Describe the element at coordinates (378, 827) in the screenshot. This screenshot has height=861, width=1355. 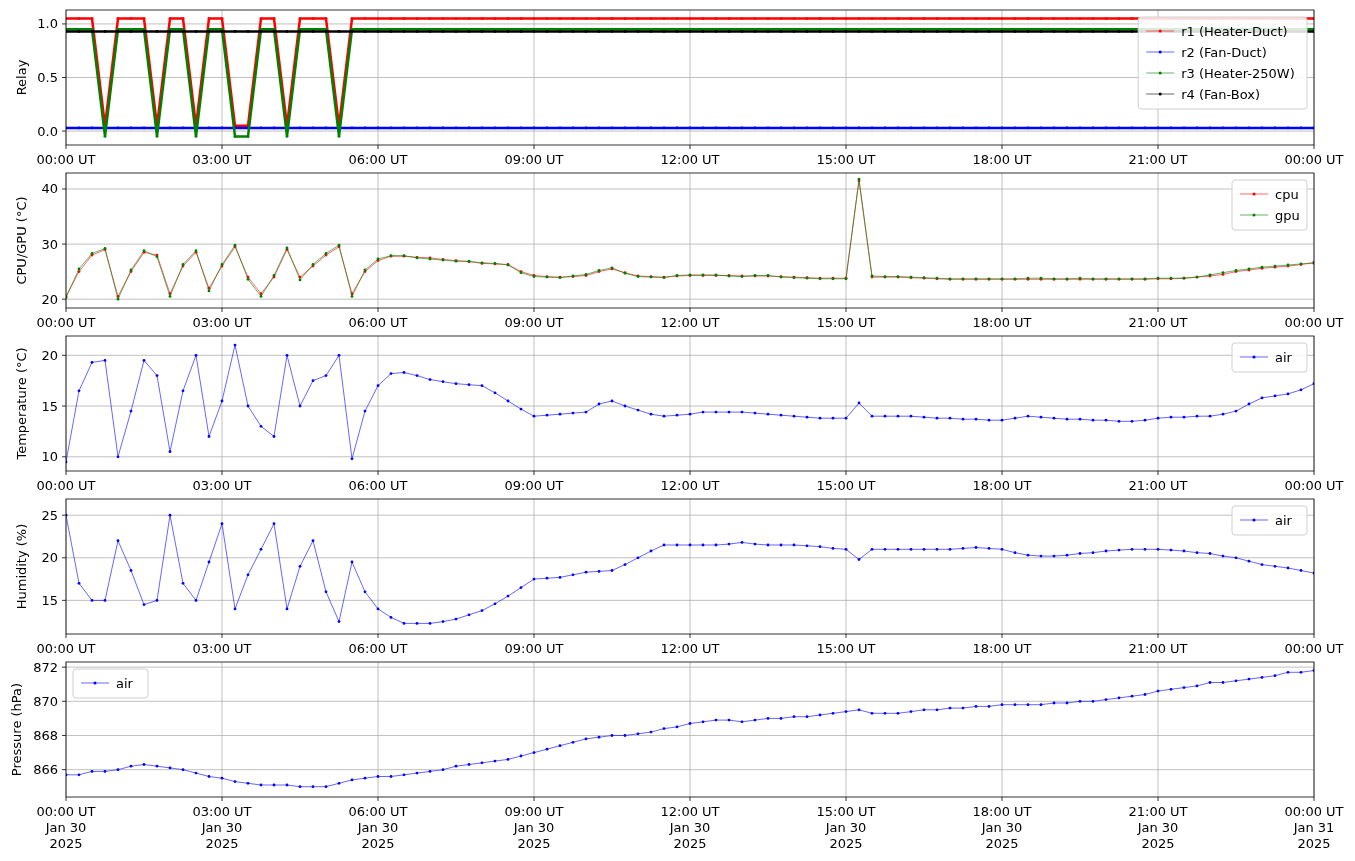
I see `tick-label: 06:00 UT Jan 30 2025` at that location.